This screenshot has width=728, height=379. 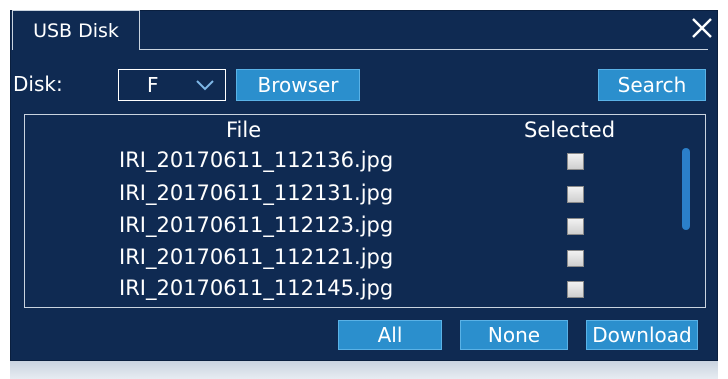 What do you see at coordinates (205, 85) in the screenshot?
I see `chevron-down-icon` at bounding box center [205, 85].